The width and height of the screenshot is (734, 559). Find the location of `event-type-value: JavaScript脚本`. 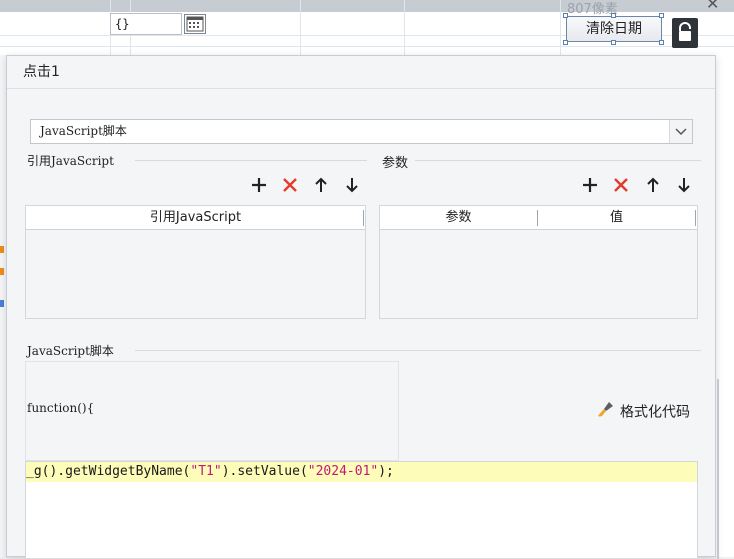

event-type-value: JavaScript脚本 is located at coordinates (83, 131).